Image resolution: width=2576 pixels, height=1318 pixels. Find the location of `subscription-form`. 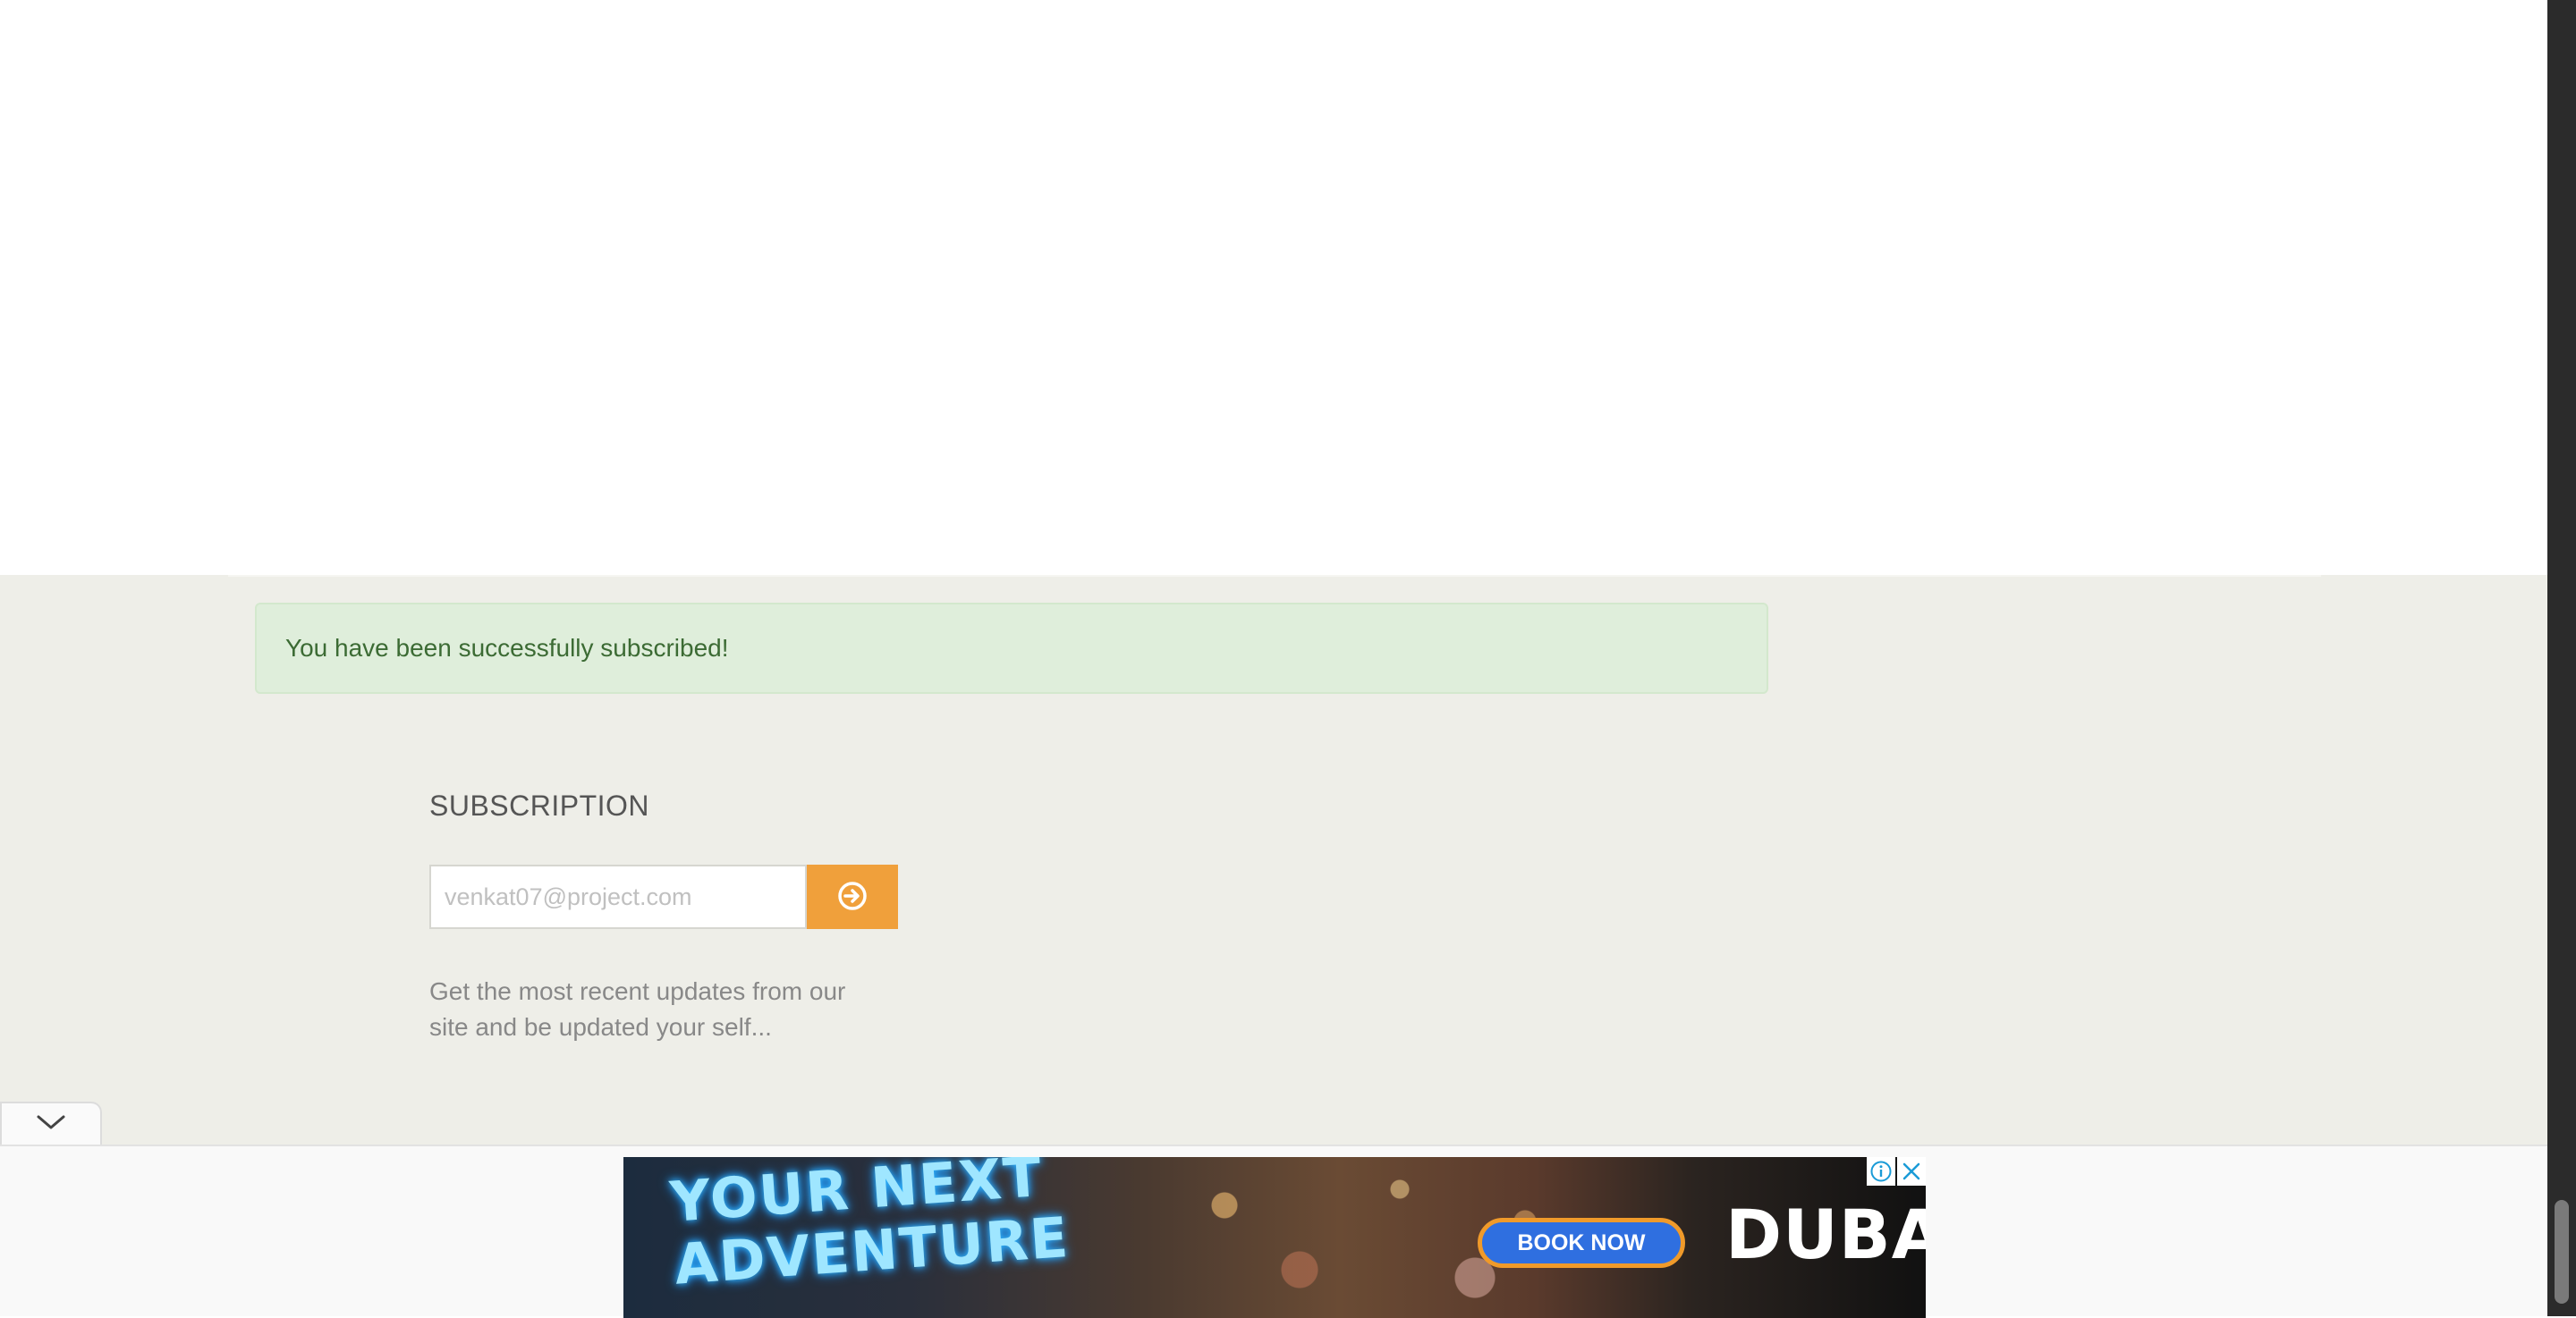

subscription-form is located at coordinates (663, 897).